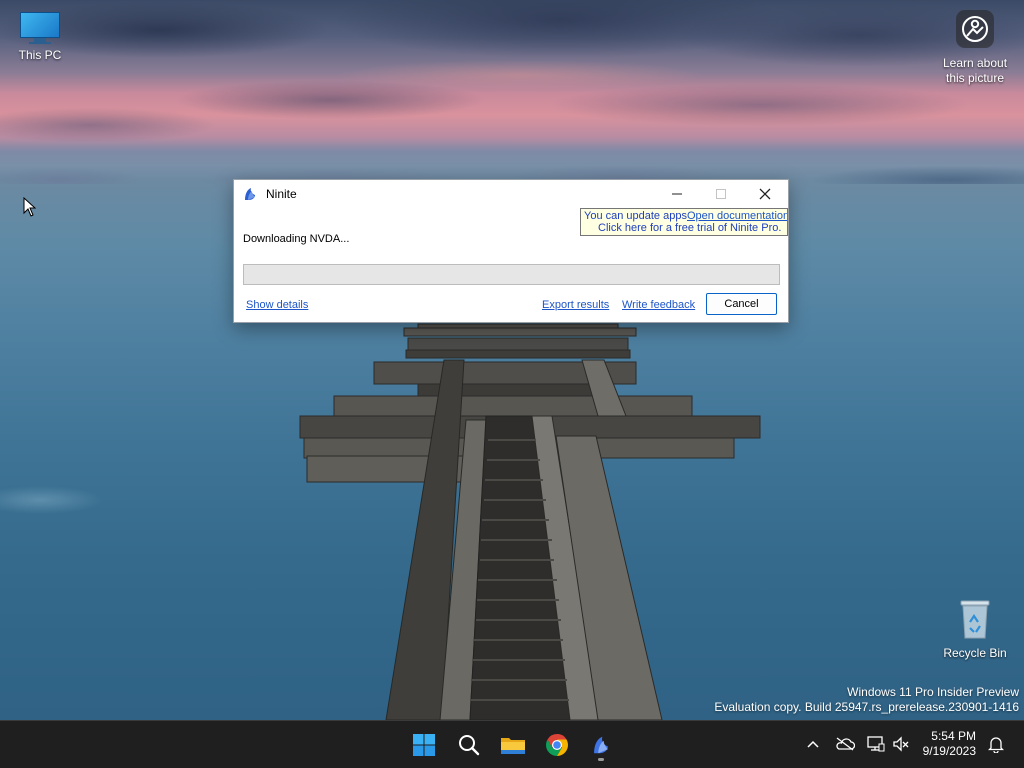  Describe the element at coordinates (975, 29) in the screenshot. I see `learn-about-picture-icon` at that location.